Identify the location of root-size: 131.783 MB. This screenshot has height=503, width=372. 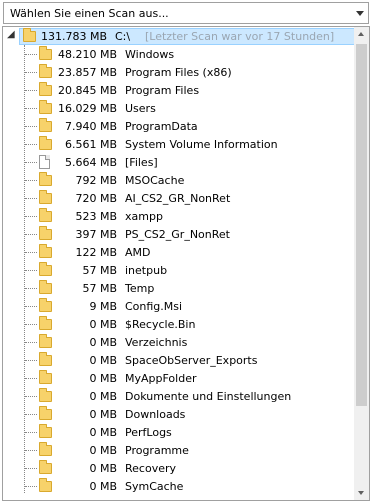
(73, 36).